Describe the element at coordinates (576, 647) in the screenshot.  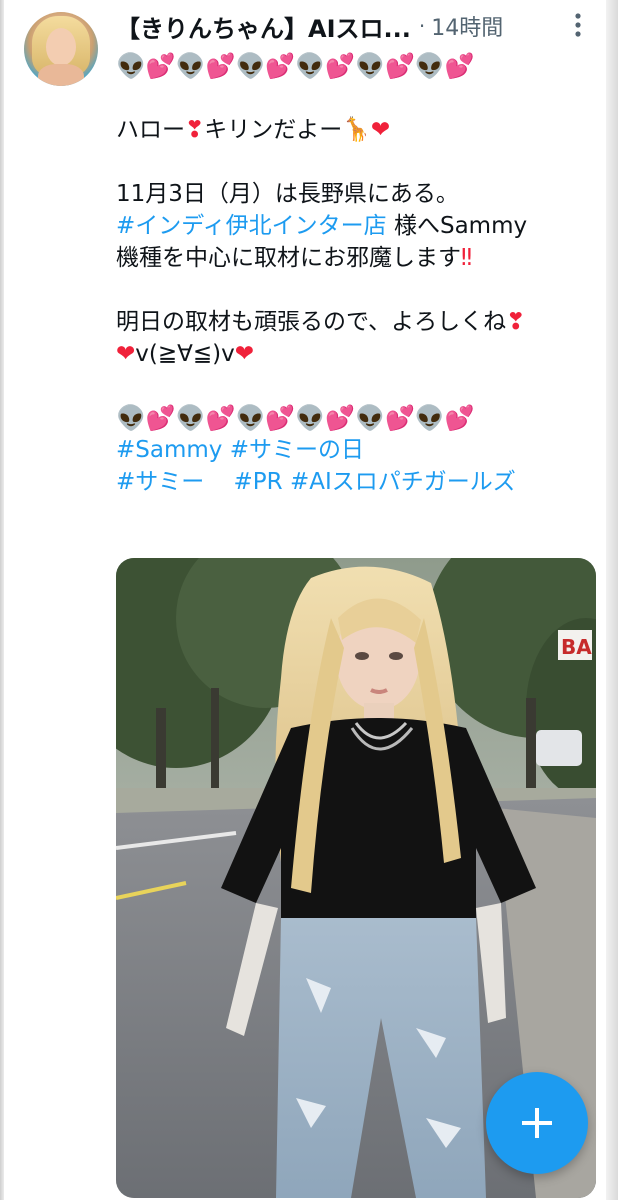
I see `store-sign-text: BA` at that location.